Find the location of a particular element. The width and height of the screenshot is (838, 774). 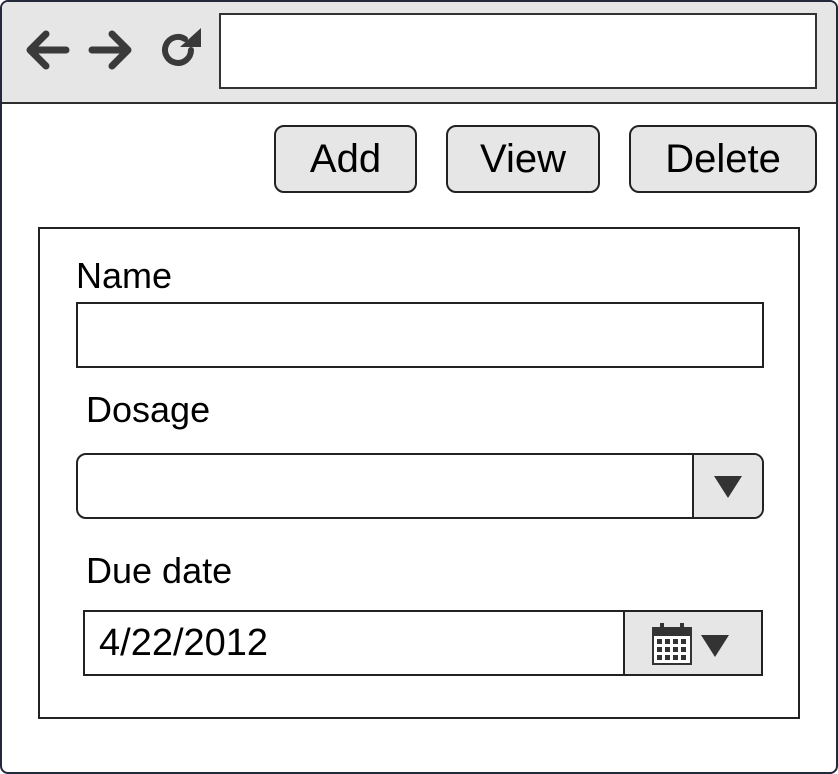

browser-toolbar is located at coordinates (419, 53).